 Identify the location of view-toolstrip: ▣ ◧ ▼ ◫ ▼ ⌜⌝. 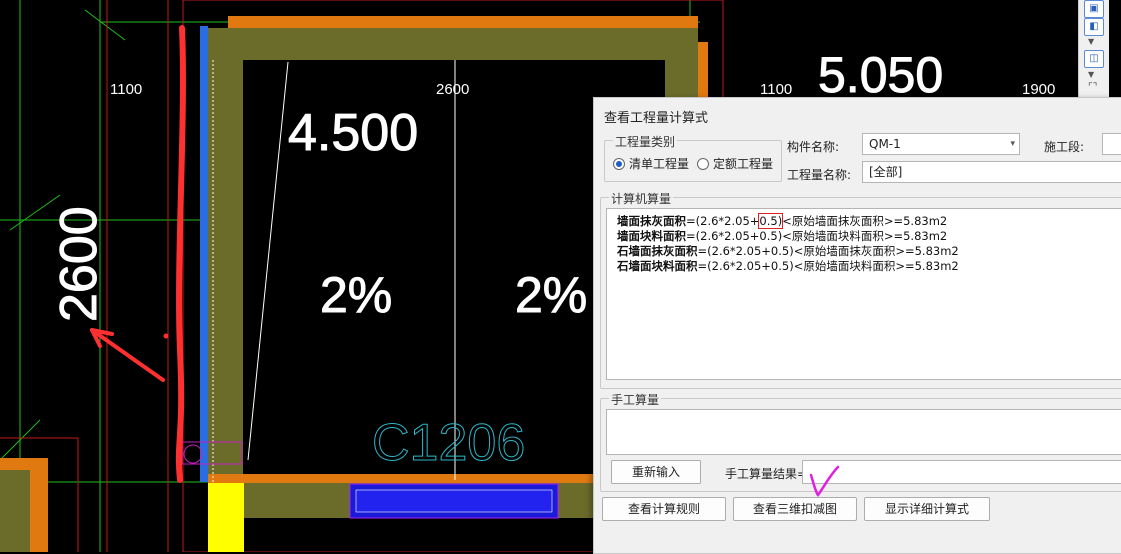
(1093, 50).